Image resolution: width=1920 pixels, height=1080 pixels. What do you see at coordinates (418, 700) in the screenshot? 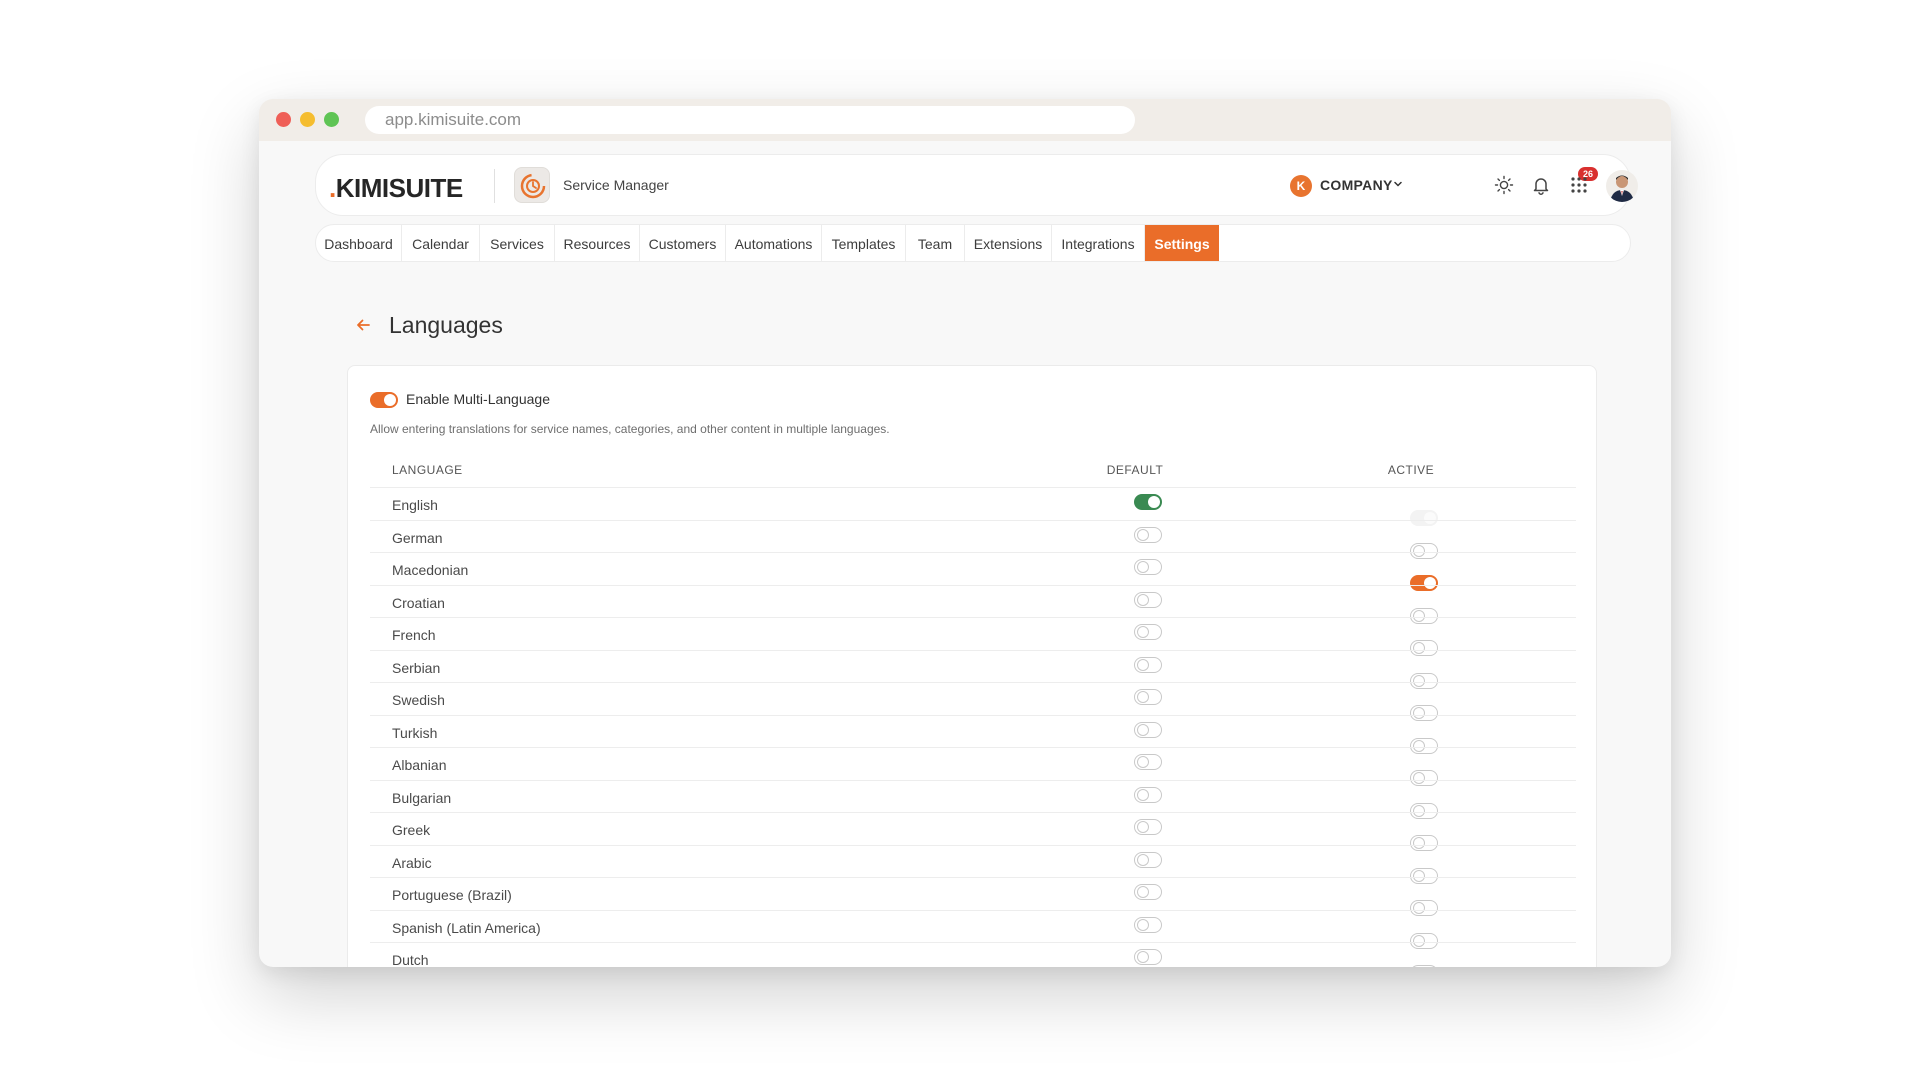
I see `language-name: Swedish` at bounding box center [418, 700].